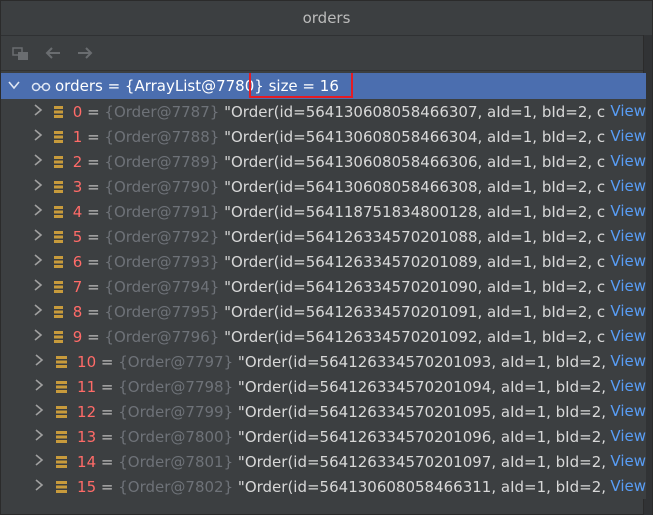 This screenshot has height=515, width=653. I want to click on back-arrow-icon, so click(53, 53).